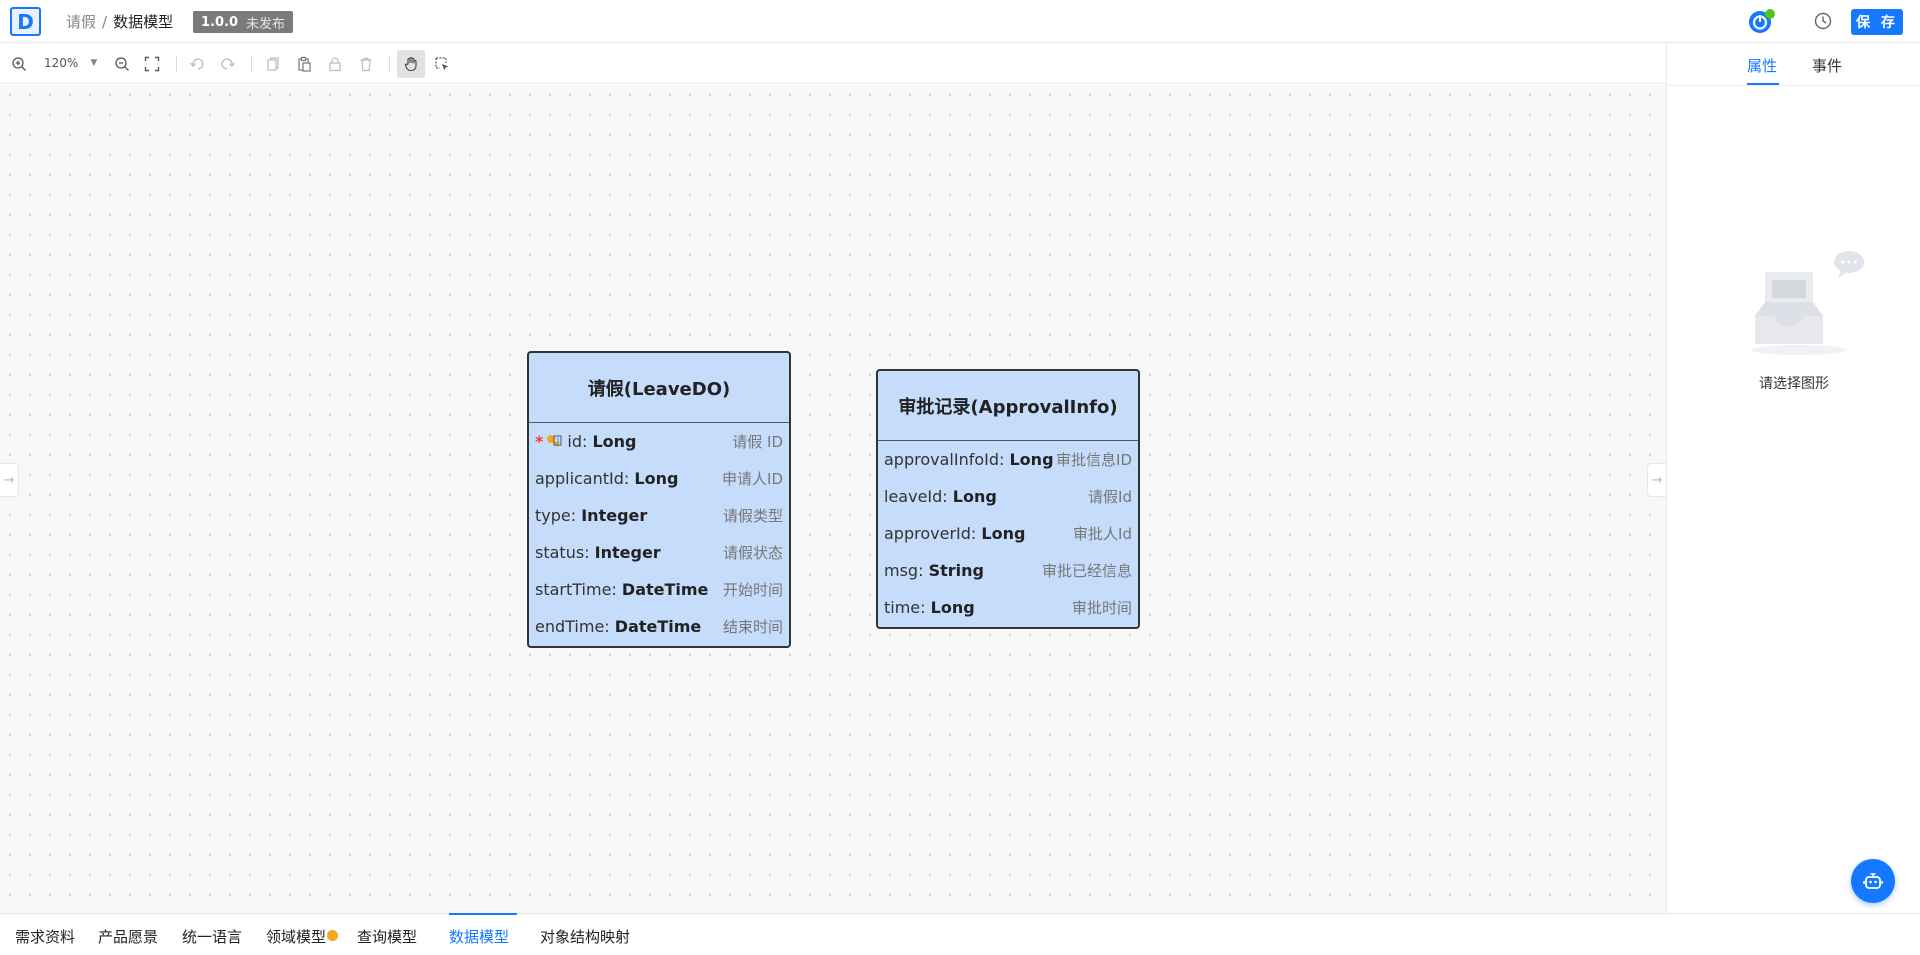 This screenshot has width=1920, height=955. I want to click on entity-field: approvalInfoId: Long 审批信息ID, so click(1008, 459).